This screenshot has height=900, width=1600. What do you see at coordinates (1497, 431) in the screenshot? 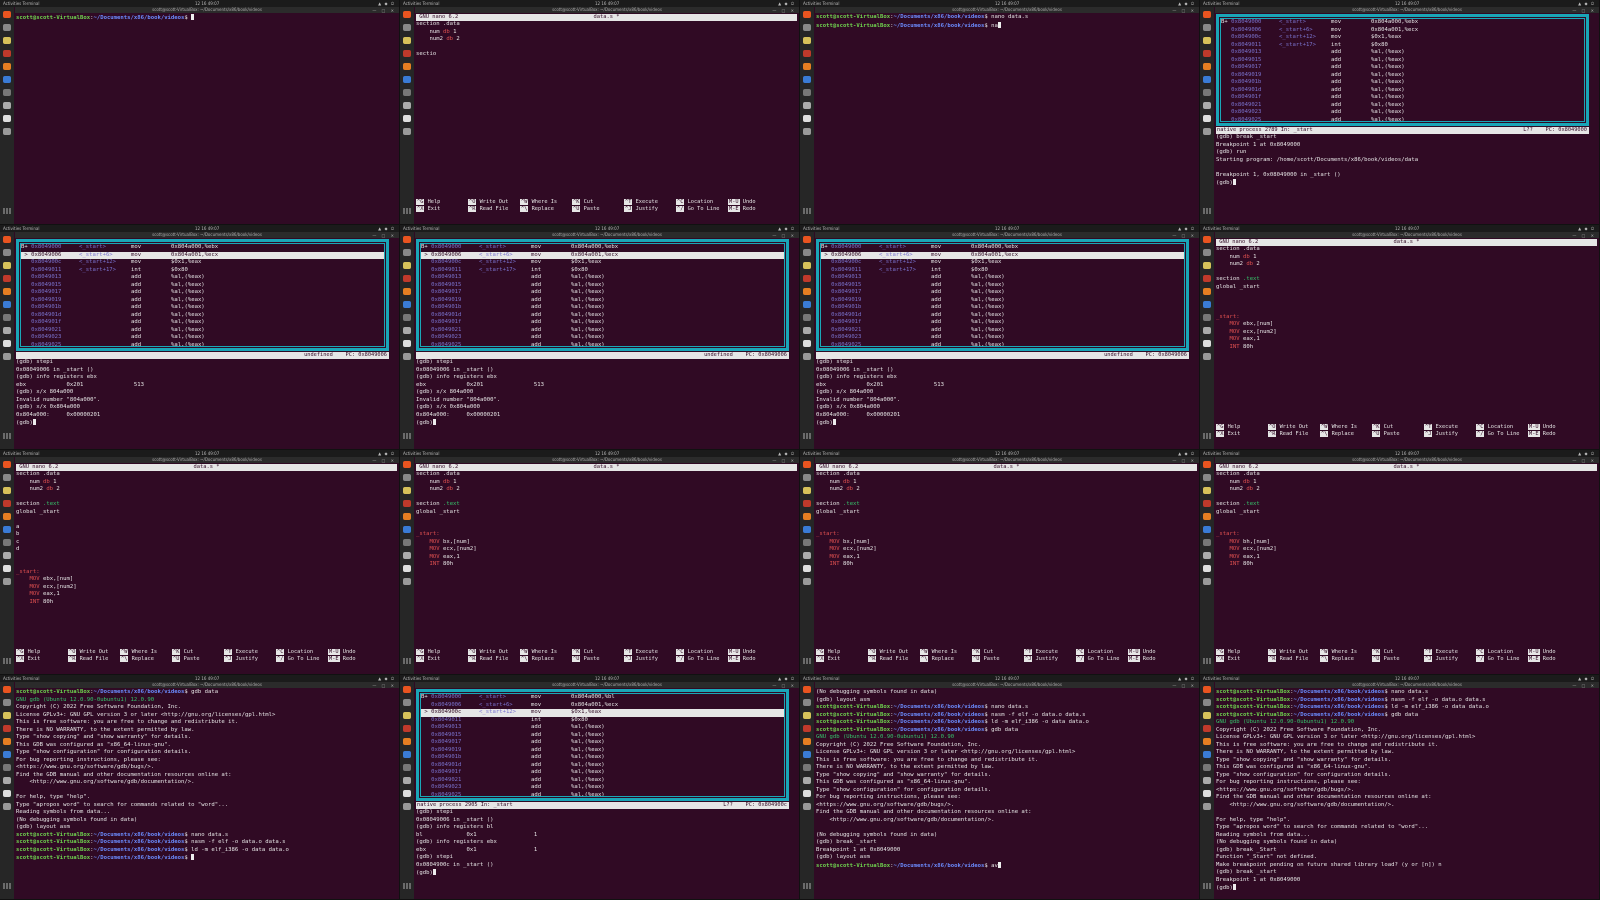
I see `nano-shortcut: ^C Location ^/ Go To Line` at bounding box center [1497, 431].